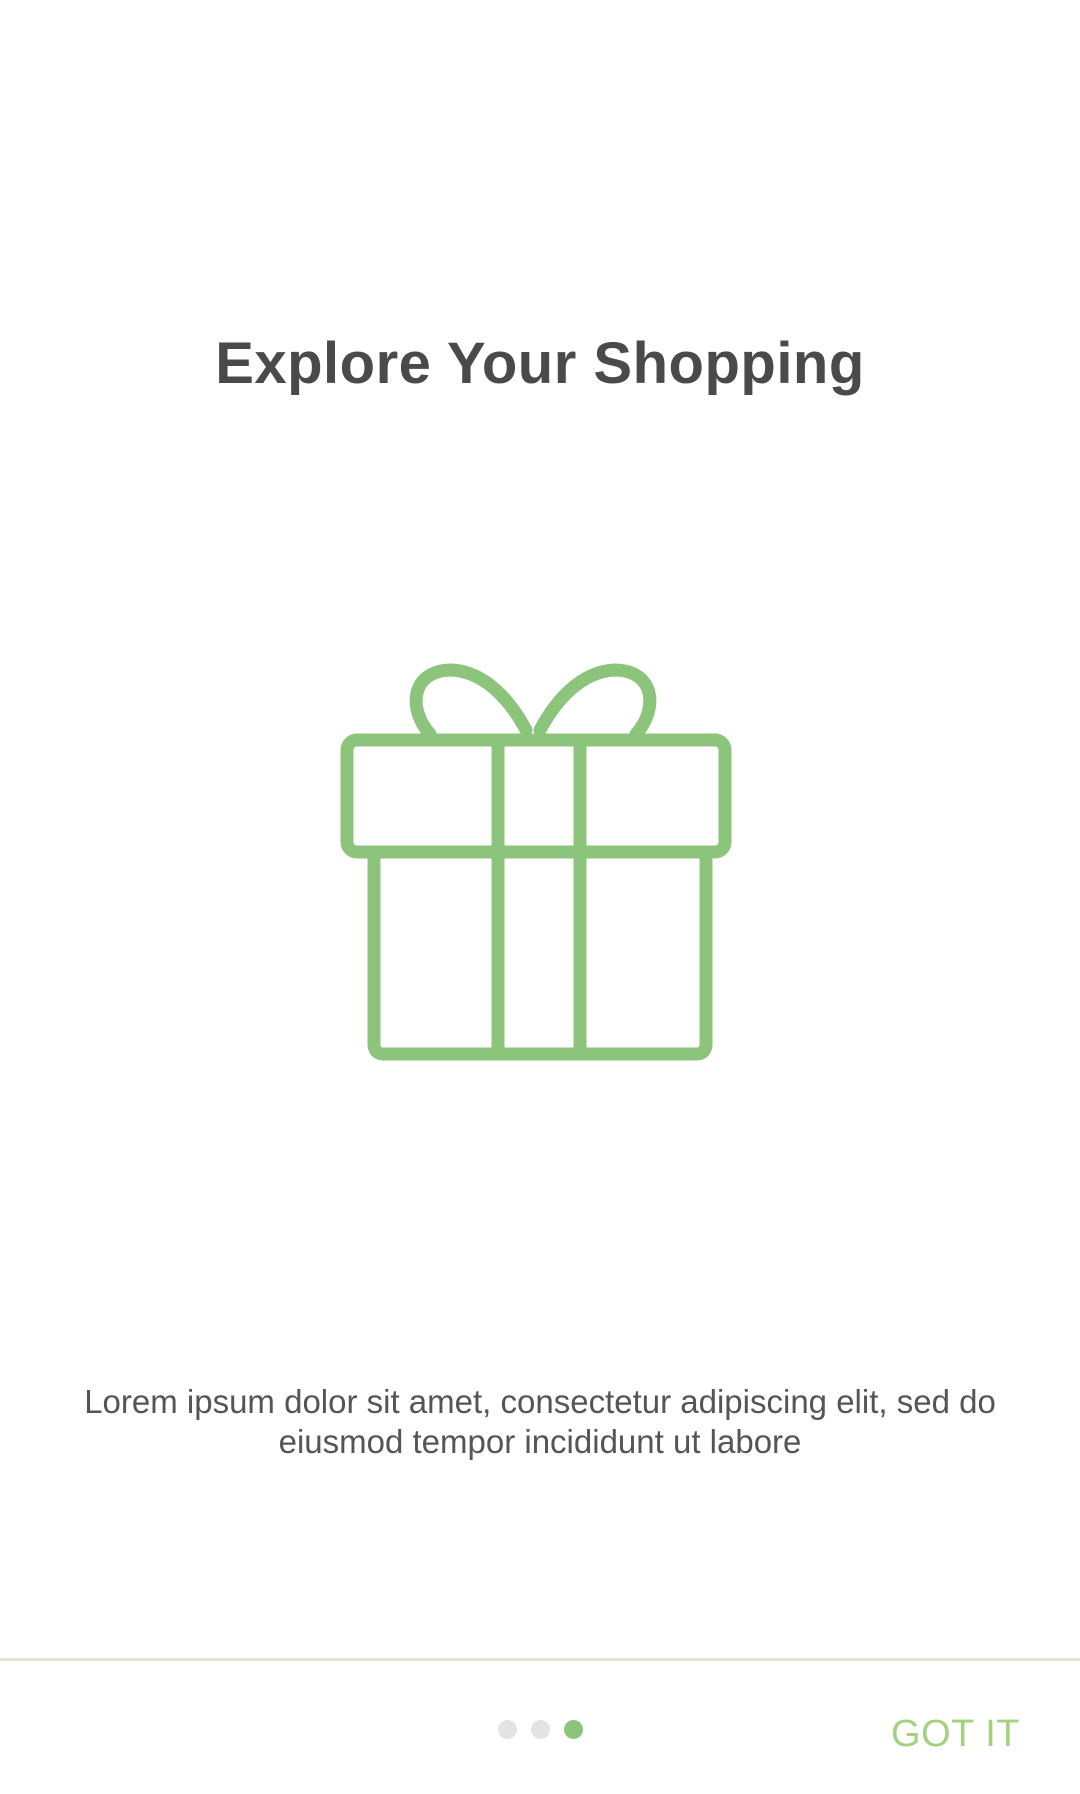 The width and height of the screenshot is (1080, 1794). What do you see at coordinates (955, 1734) in the screenshot?
I see `got-it-button: GOT IT` at bounding box center [955, 1734].